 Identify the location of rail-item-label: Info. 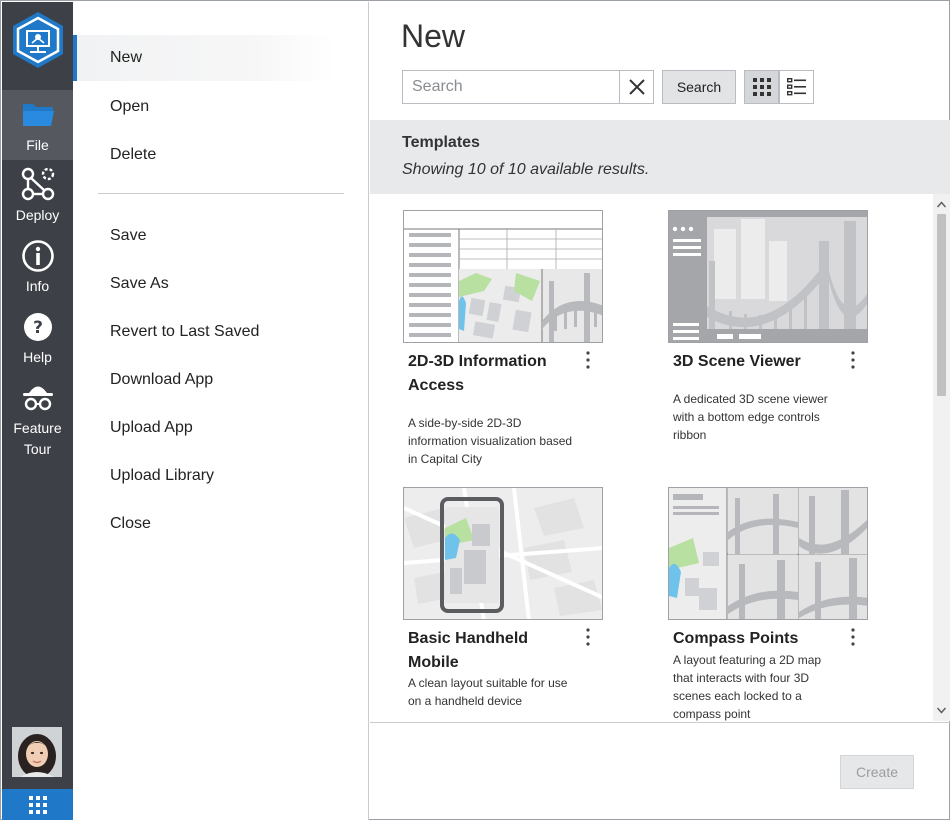
(37, 286).